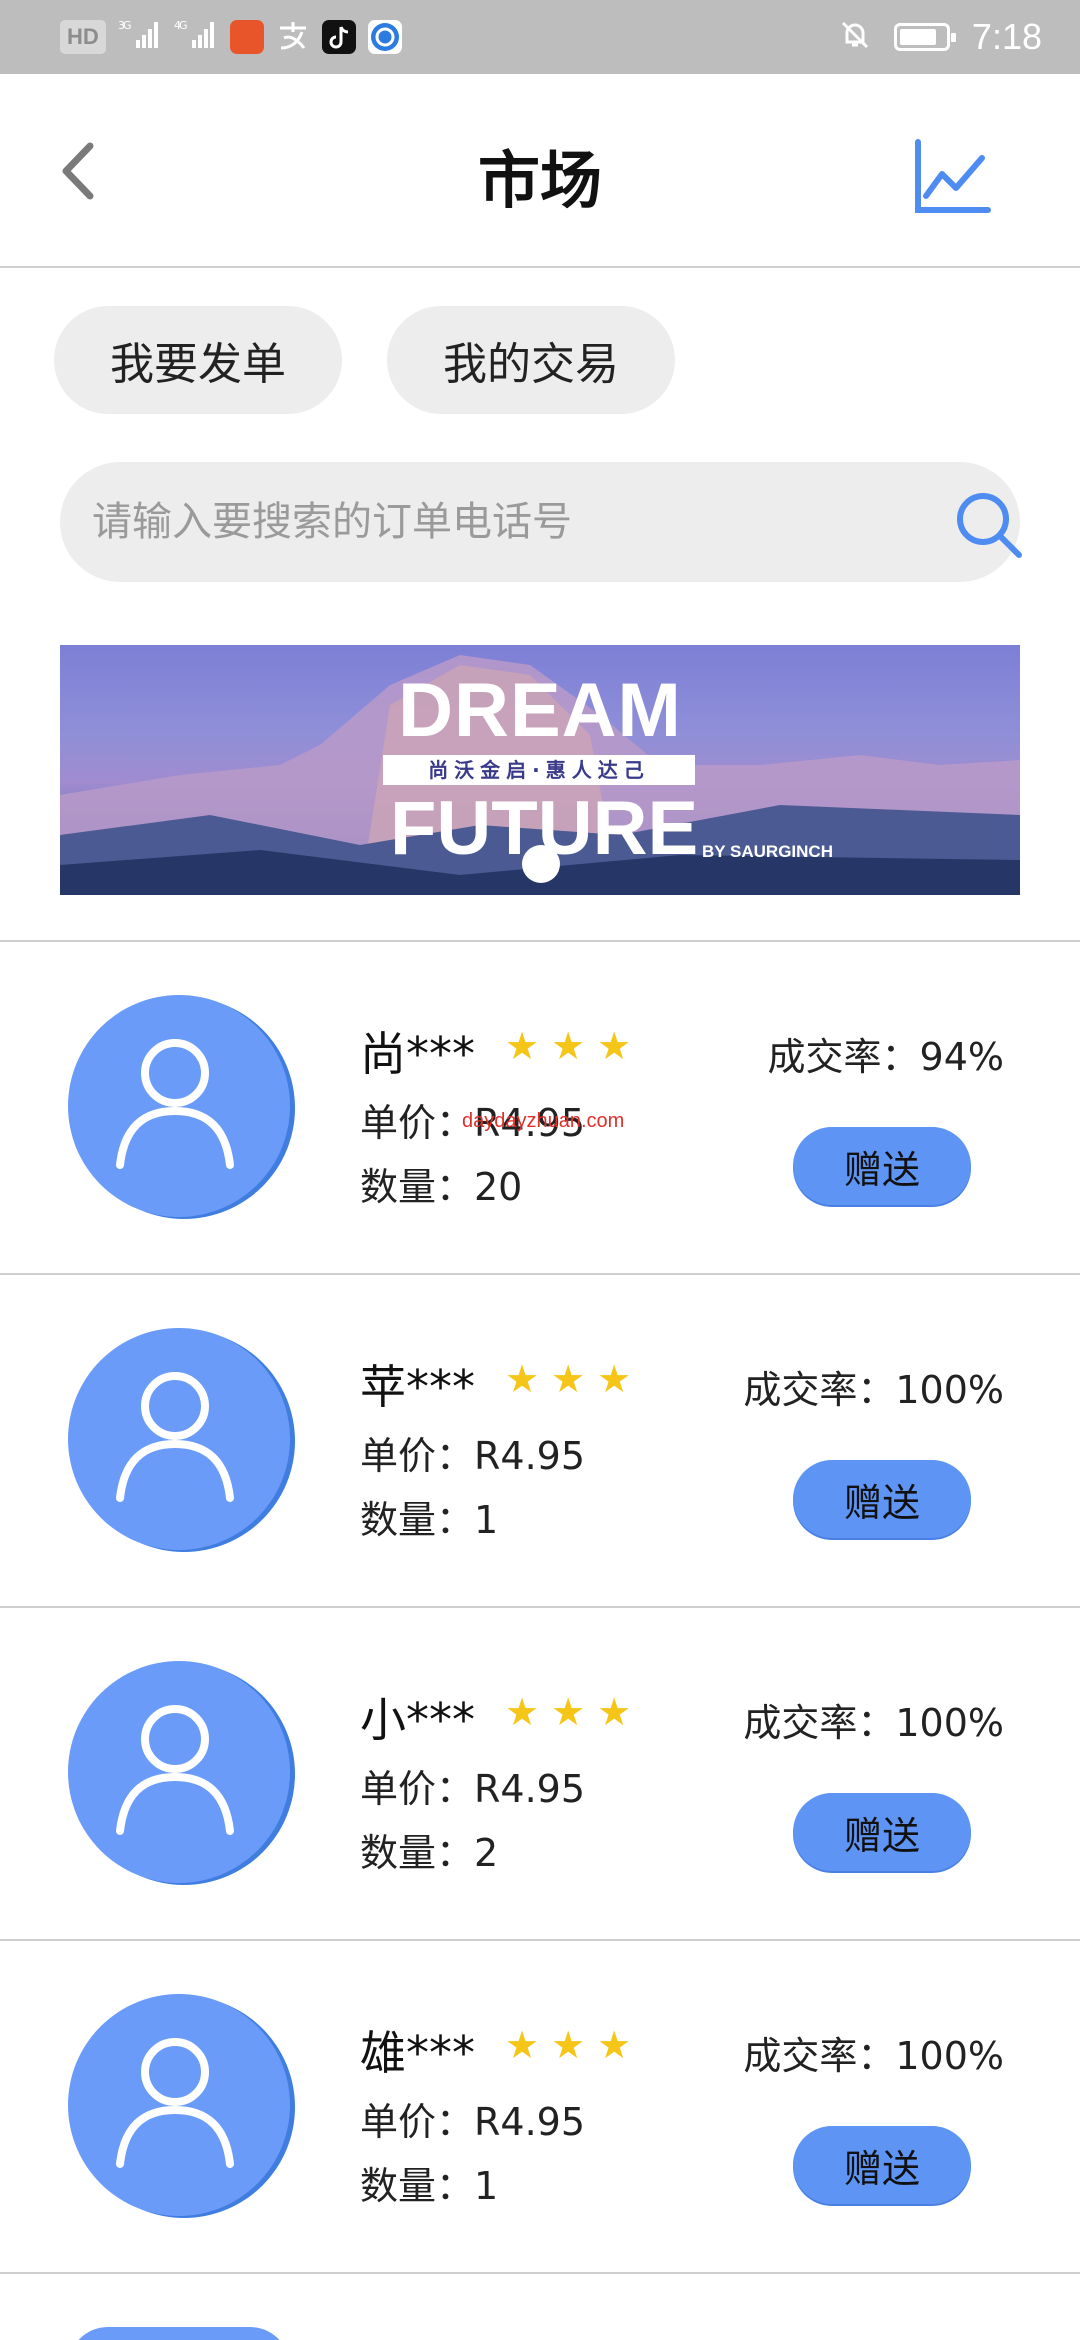  Describe the element at coordinates (417, 1720) in the screenshot. I see `user-name: 小***` at that location.